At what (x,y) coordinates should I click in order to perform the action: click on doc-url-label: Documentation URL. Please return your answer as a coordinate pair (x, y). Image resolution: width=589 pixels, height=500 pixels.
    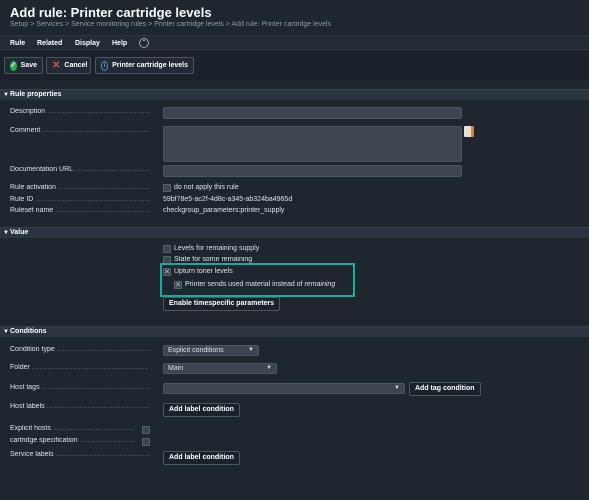
    Looking at the image, I should click on (80, 169).